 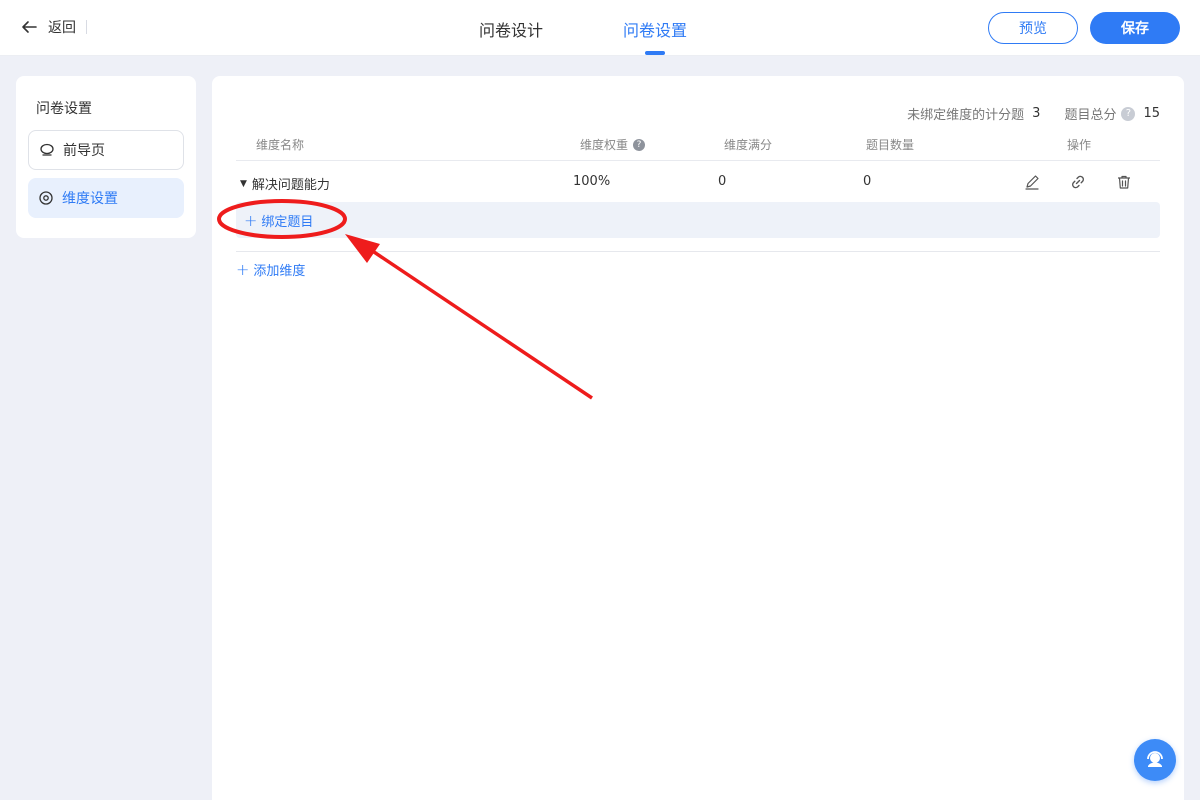 I want to click on header-question-count: 题目数量, so click(x=890, y=145).